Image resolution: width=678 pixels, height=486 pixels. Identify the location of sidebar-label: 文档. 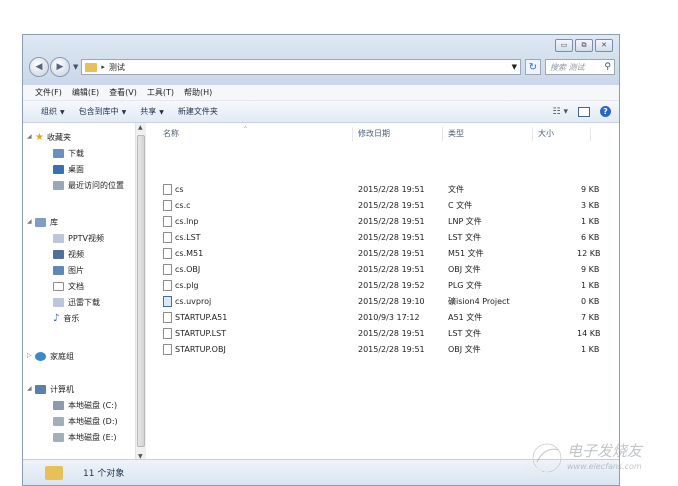
(76, 286).